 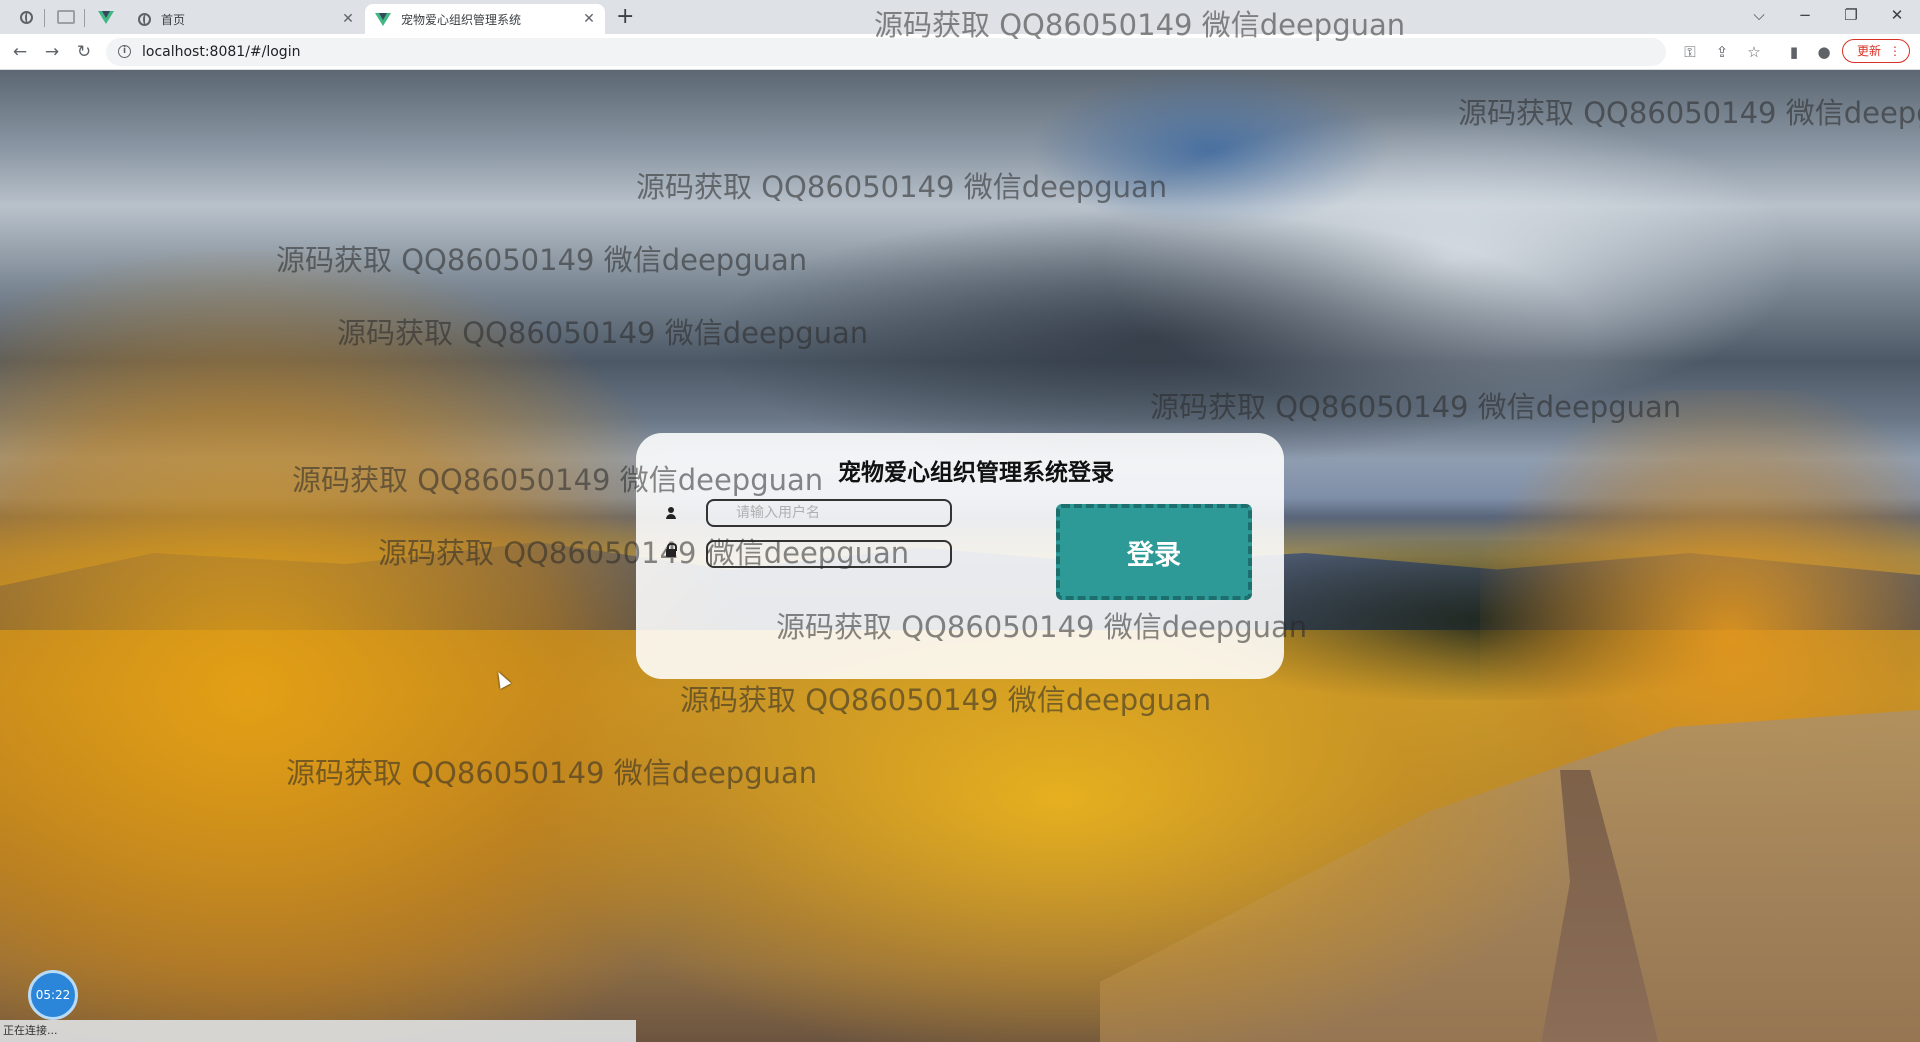 I want to click on update-button: 更新 ⋮, so click(x=1876, y=51).